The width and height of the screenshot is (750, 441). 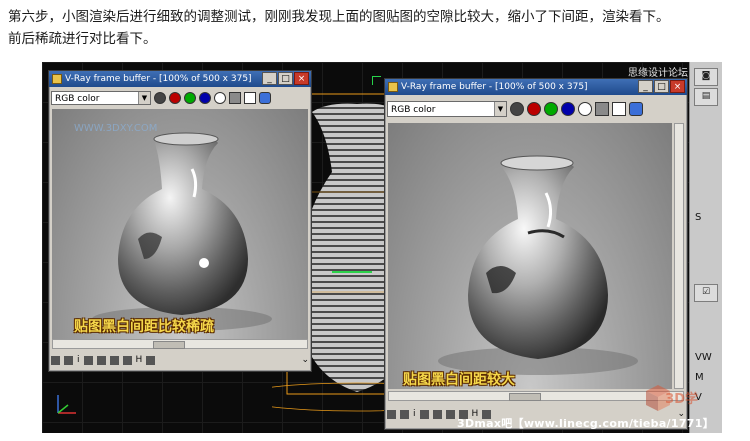 What do you see at coordinates (127, 360) in the screenshot?
I see `compare-icon` at bounding box center [127, 360].